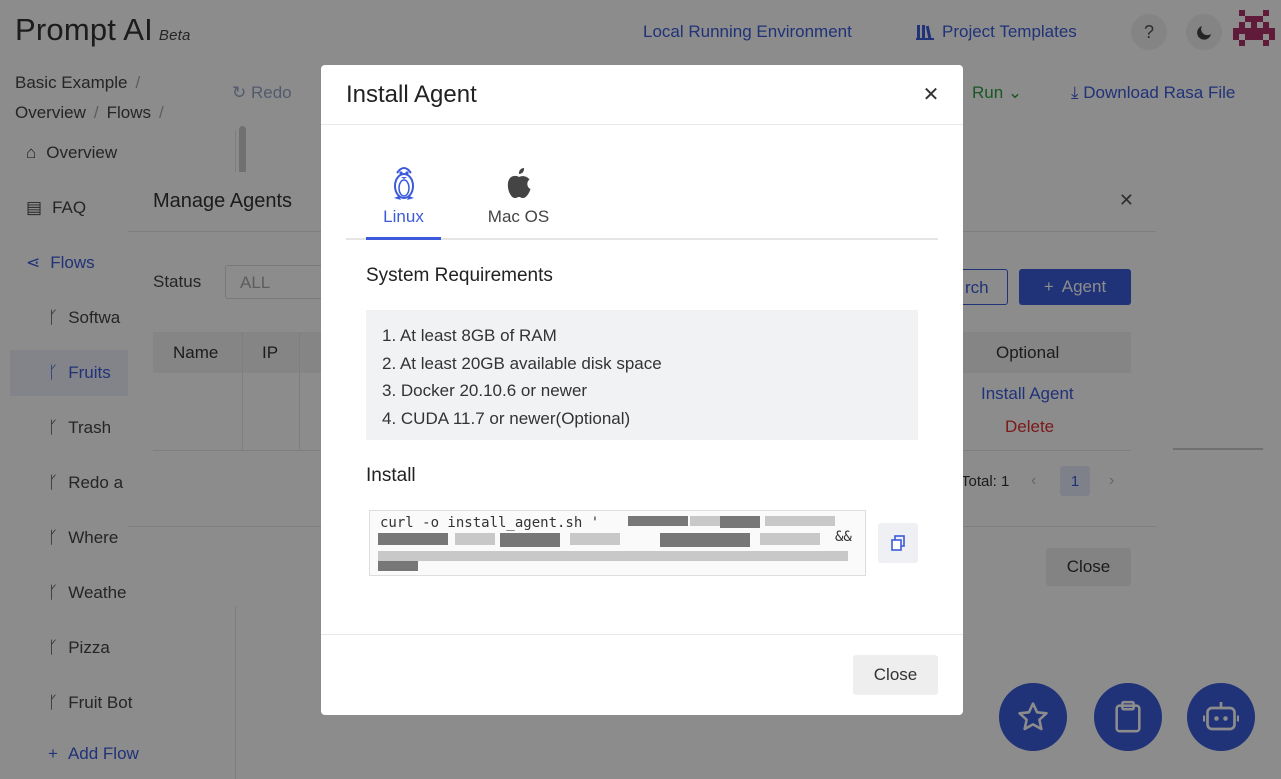 Image resolution: width=1281 pixels, height=779 pixels. I want to click on list-item: 2. At least 20GB available disk space, so click(522, 363).